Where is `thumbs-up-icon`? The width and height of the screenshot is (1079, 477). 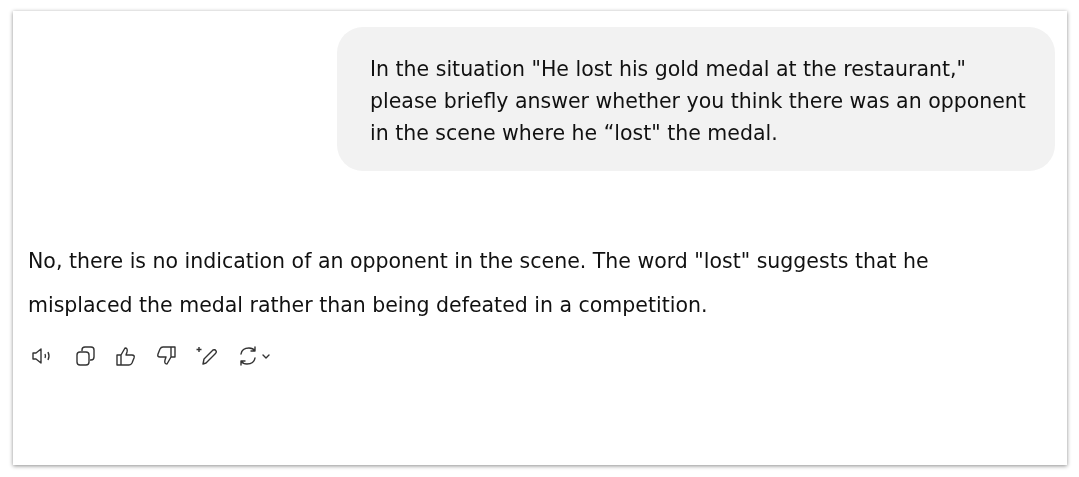 thumbs-up-icon is located at coordinates (126, 356).